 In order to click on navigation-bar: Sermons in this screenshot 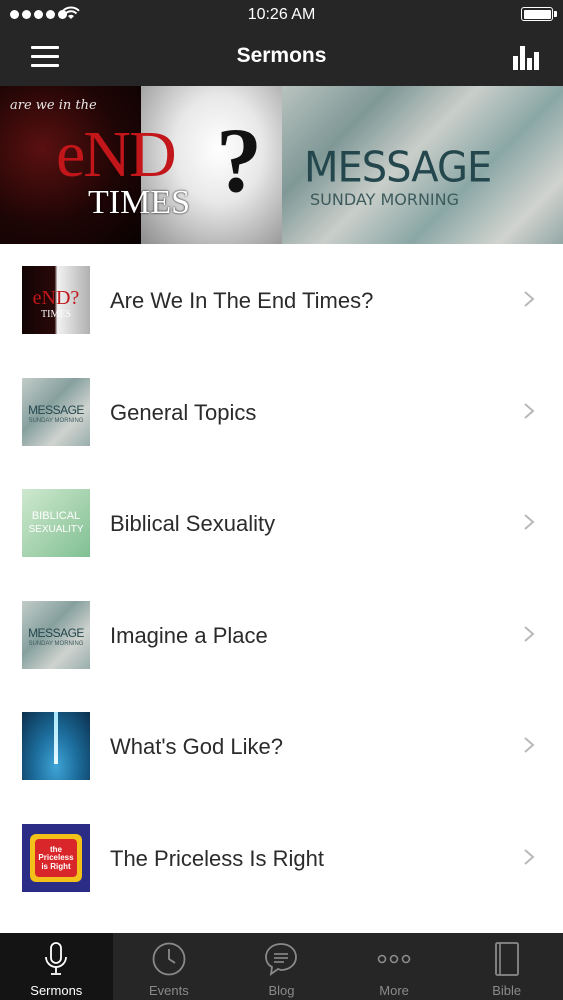, I will do `click(281, 58)`.